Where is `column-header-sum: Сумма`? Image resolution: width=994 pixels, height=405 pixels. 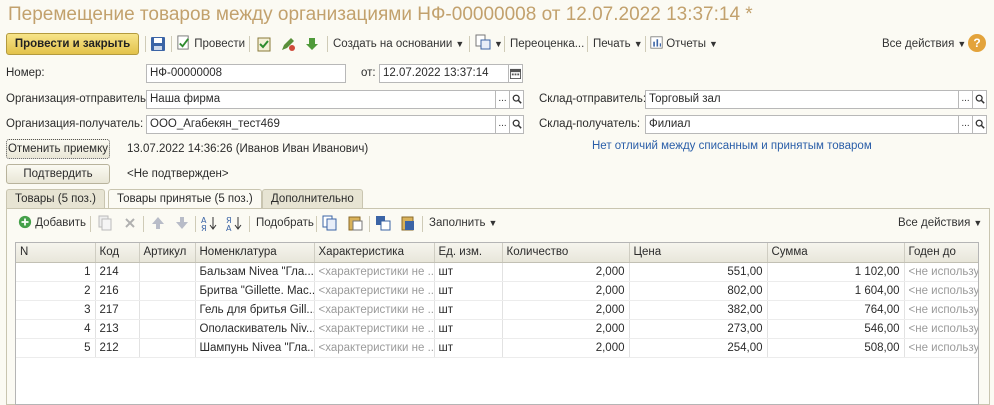
column-header-sum: Сумма is located at coordinates (836, 253).